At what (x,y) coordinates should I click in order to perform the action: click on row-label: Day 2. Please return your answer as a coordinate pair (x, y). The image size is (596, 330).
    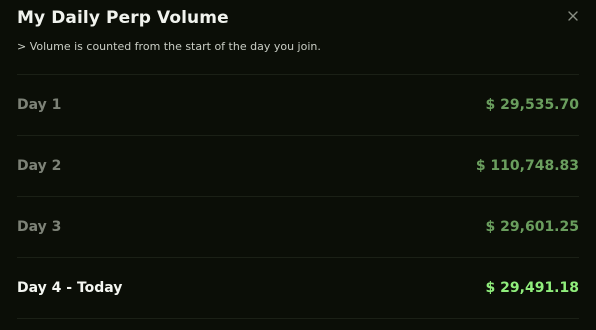
    Looking at the image, I should click on (39, 166).